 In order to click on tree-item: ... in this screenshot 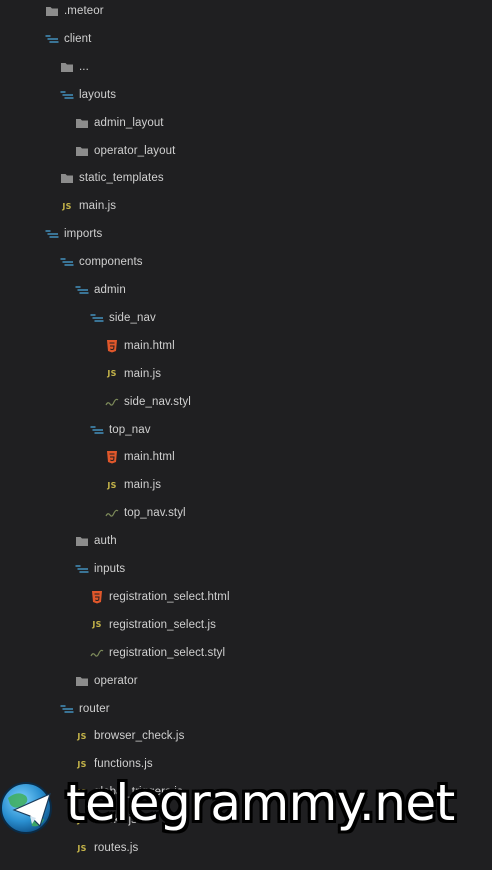, I will do `click(246, 67)`.